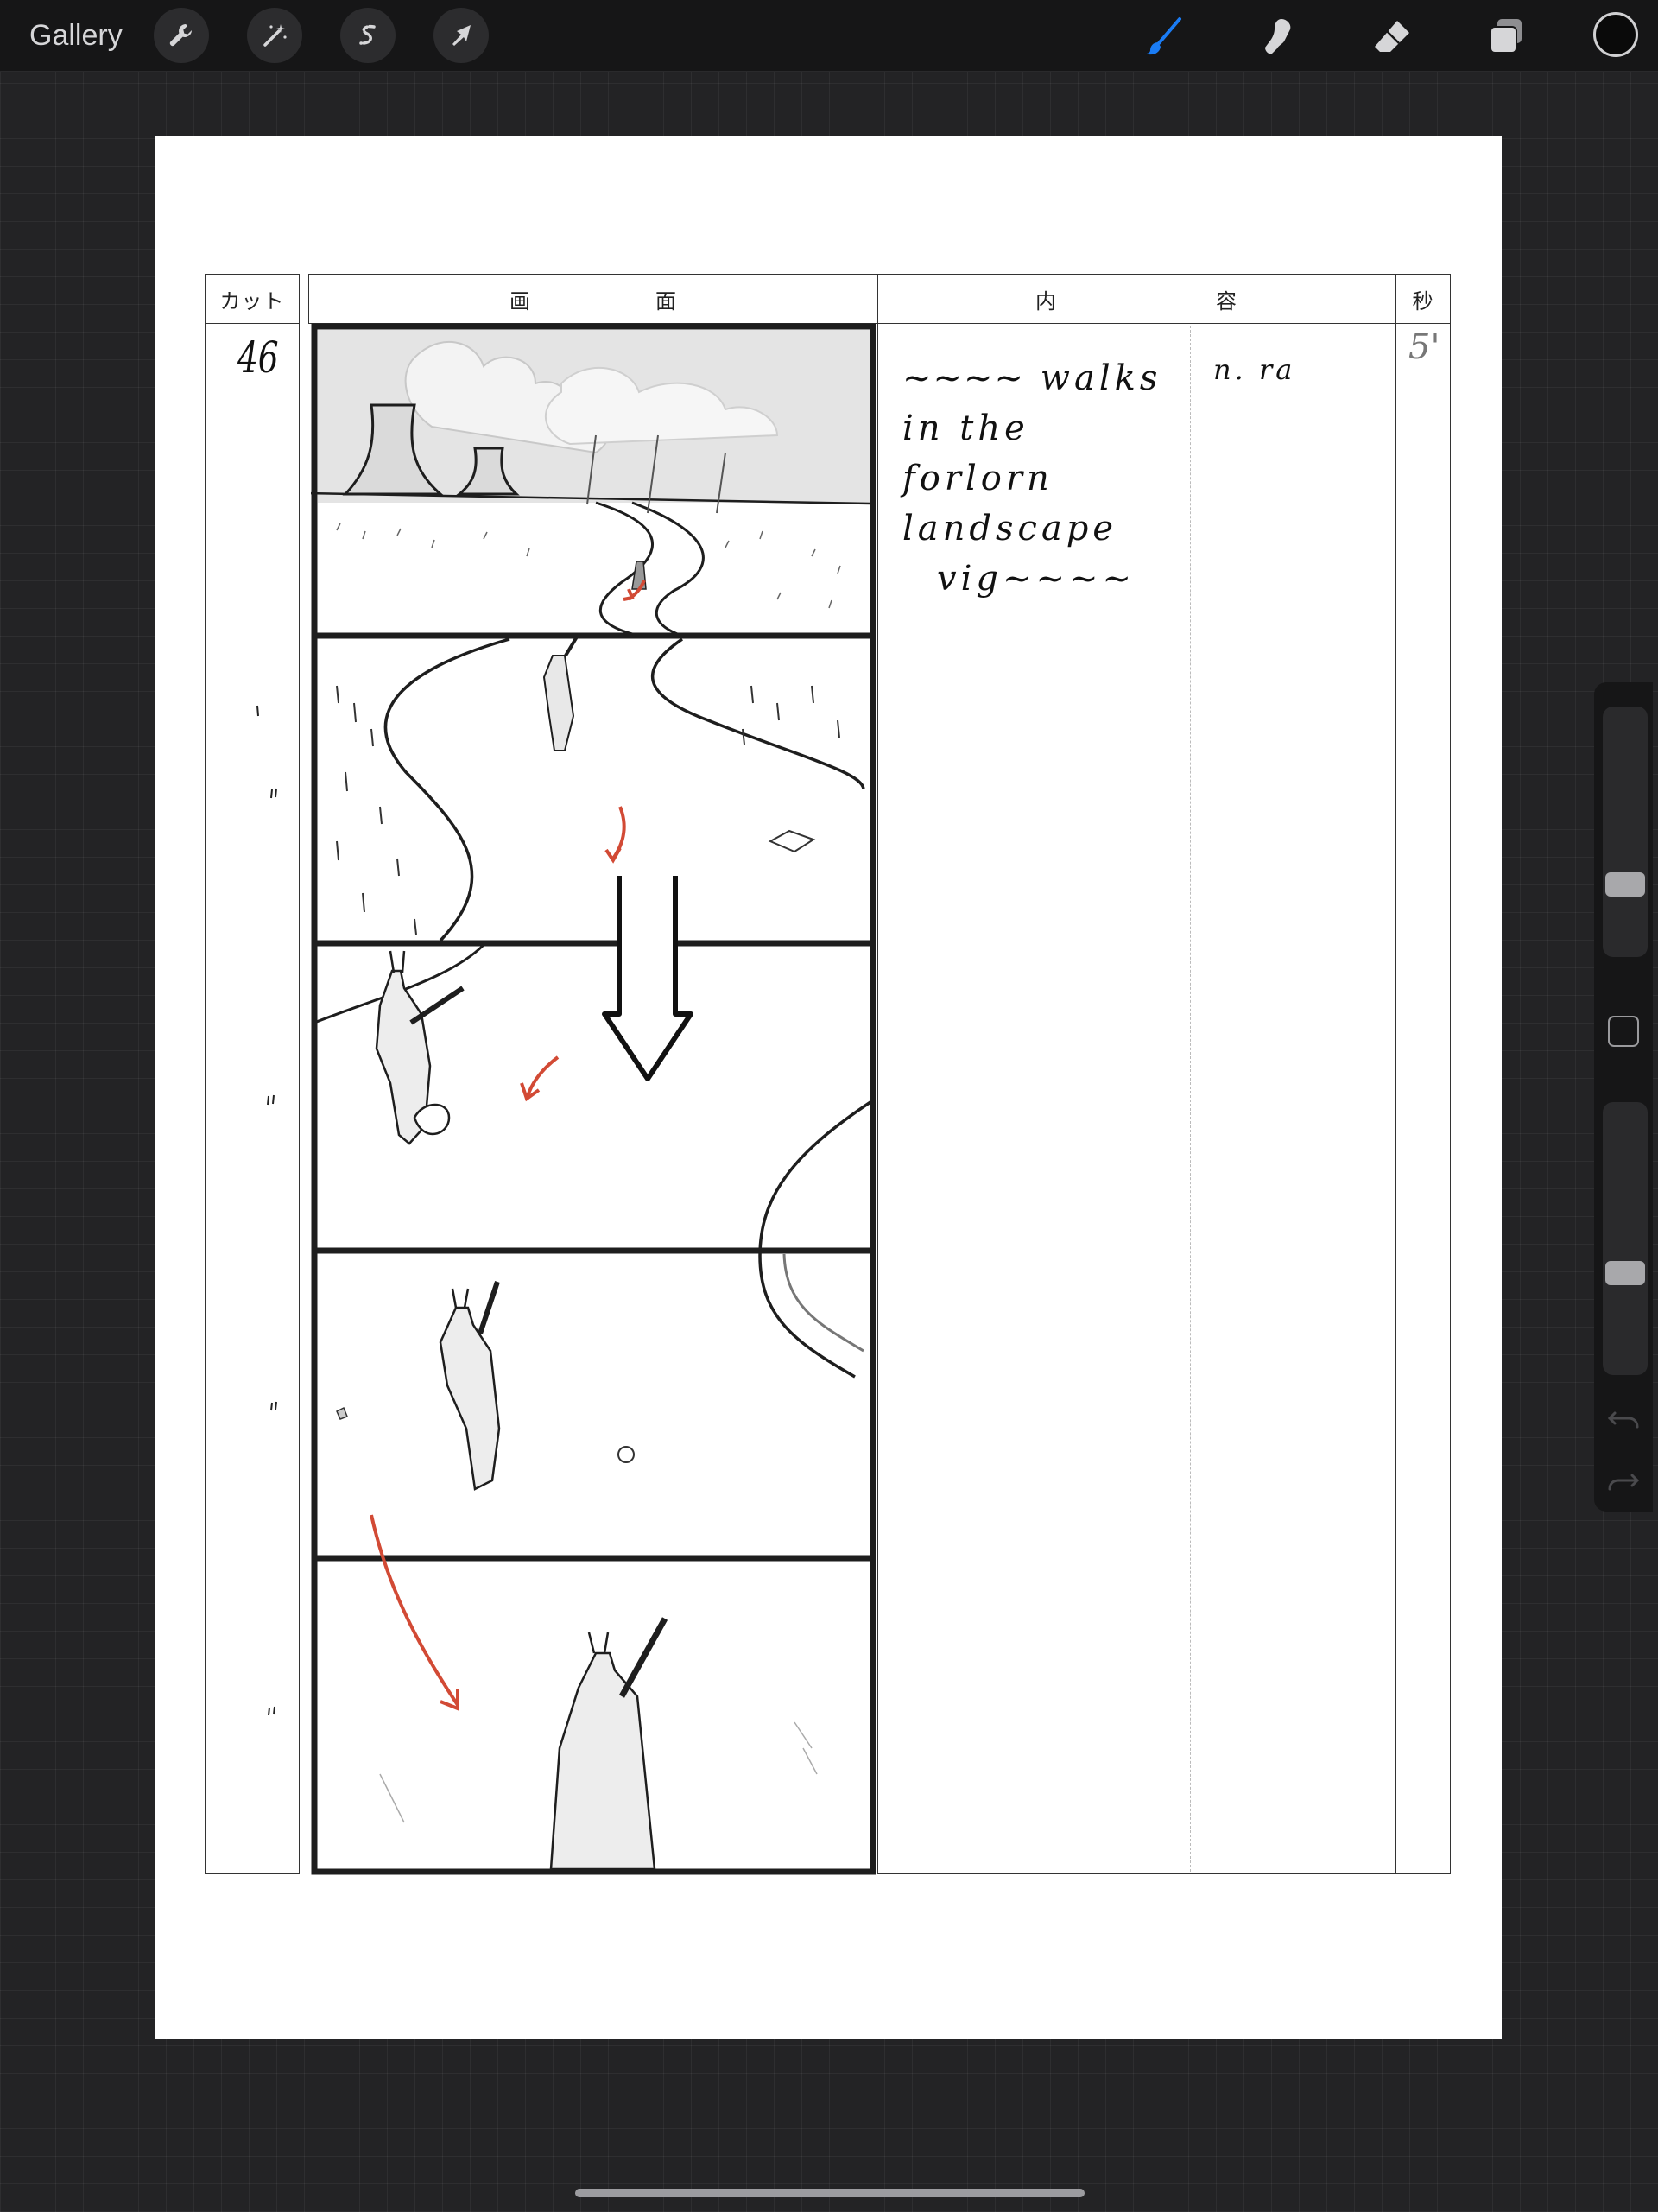 Image resolution: width=1658 pixels, height=2212 pixels. I want to click on action-line-4: vig~~~~, so click(1036, 579).